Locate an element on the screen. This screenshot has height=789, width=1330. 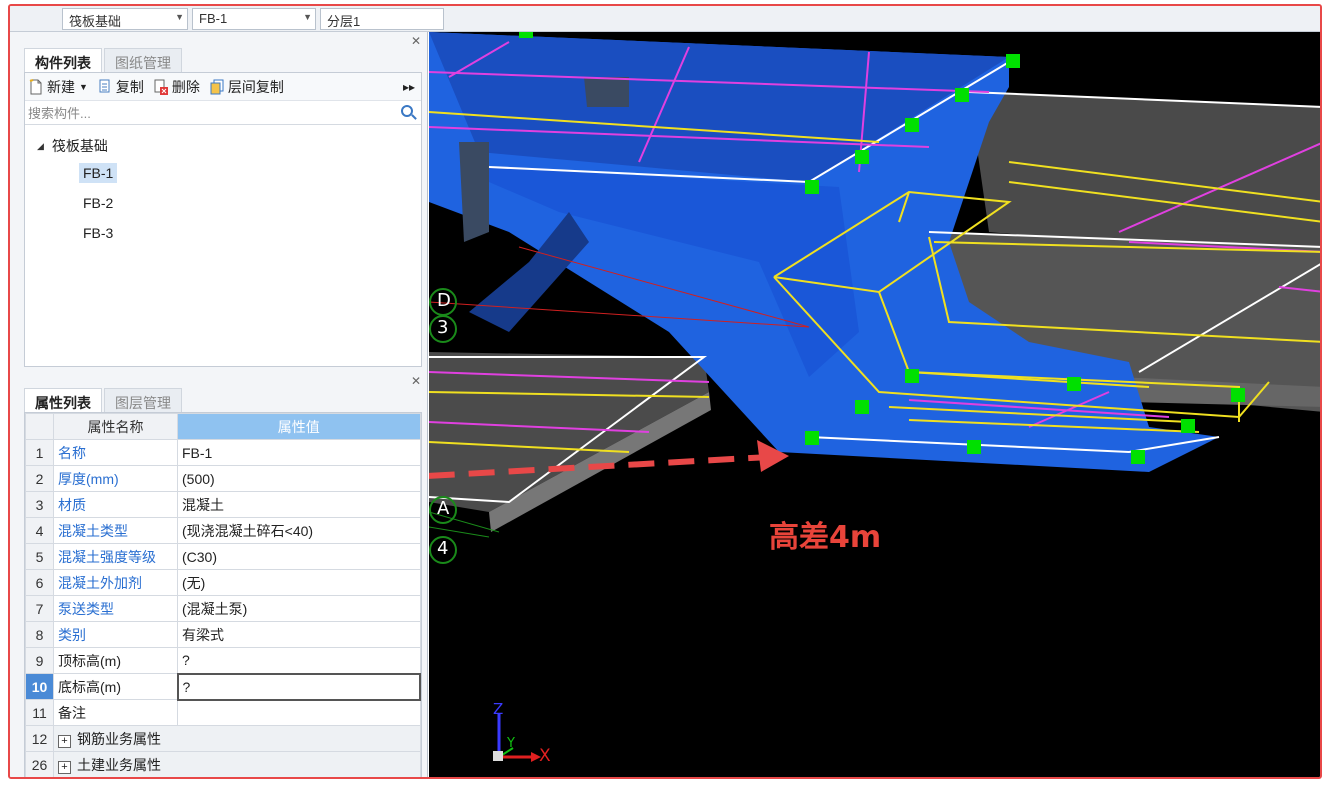
property-value: 混凝土 is located at coordinates (299, 504).